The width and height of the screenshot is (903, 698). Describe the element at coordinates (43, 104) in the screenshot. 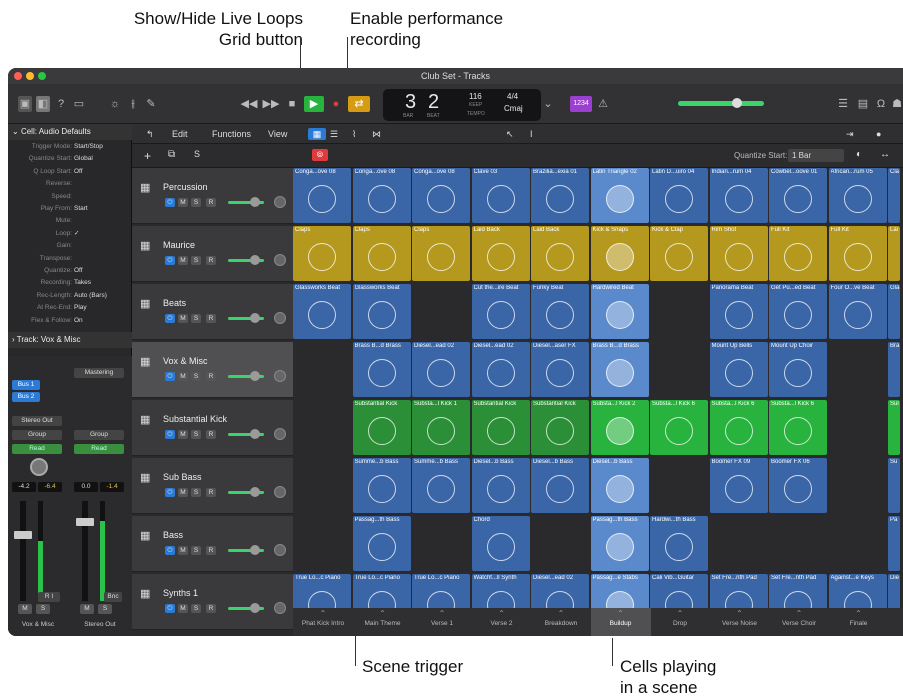

I see `inspector-icon: ◧` at that location.